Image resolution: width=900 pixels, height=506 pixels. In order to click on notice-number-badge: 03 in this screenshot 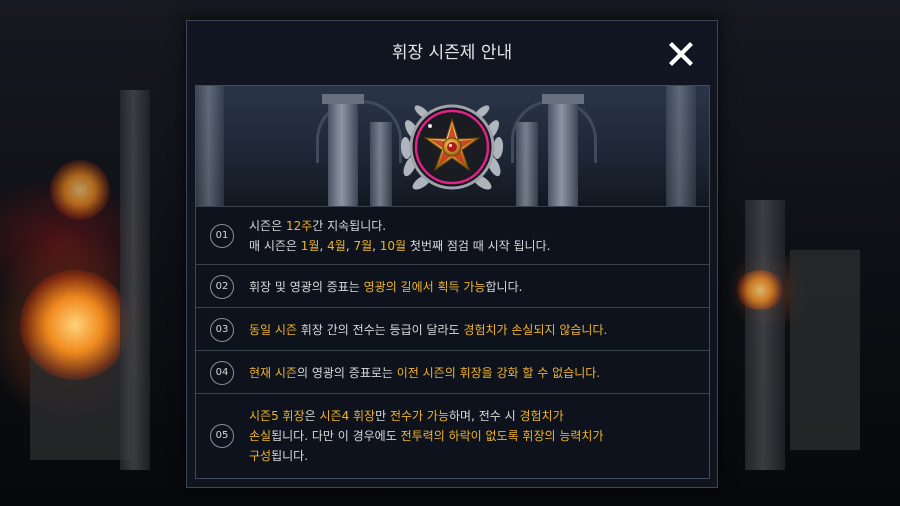, I will do `click(222, 329)`.